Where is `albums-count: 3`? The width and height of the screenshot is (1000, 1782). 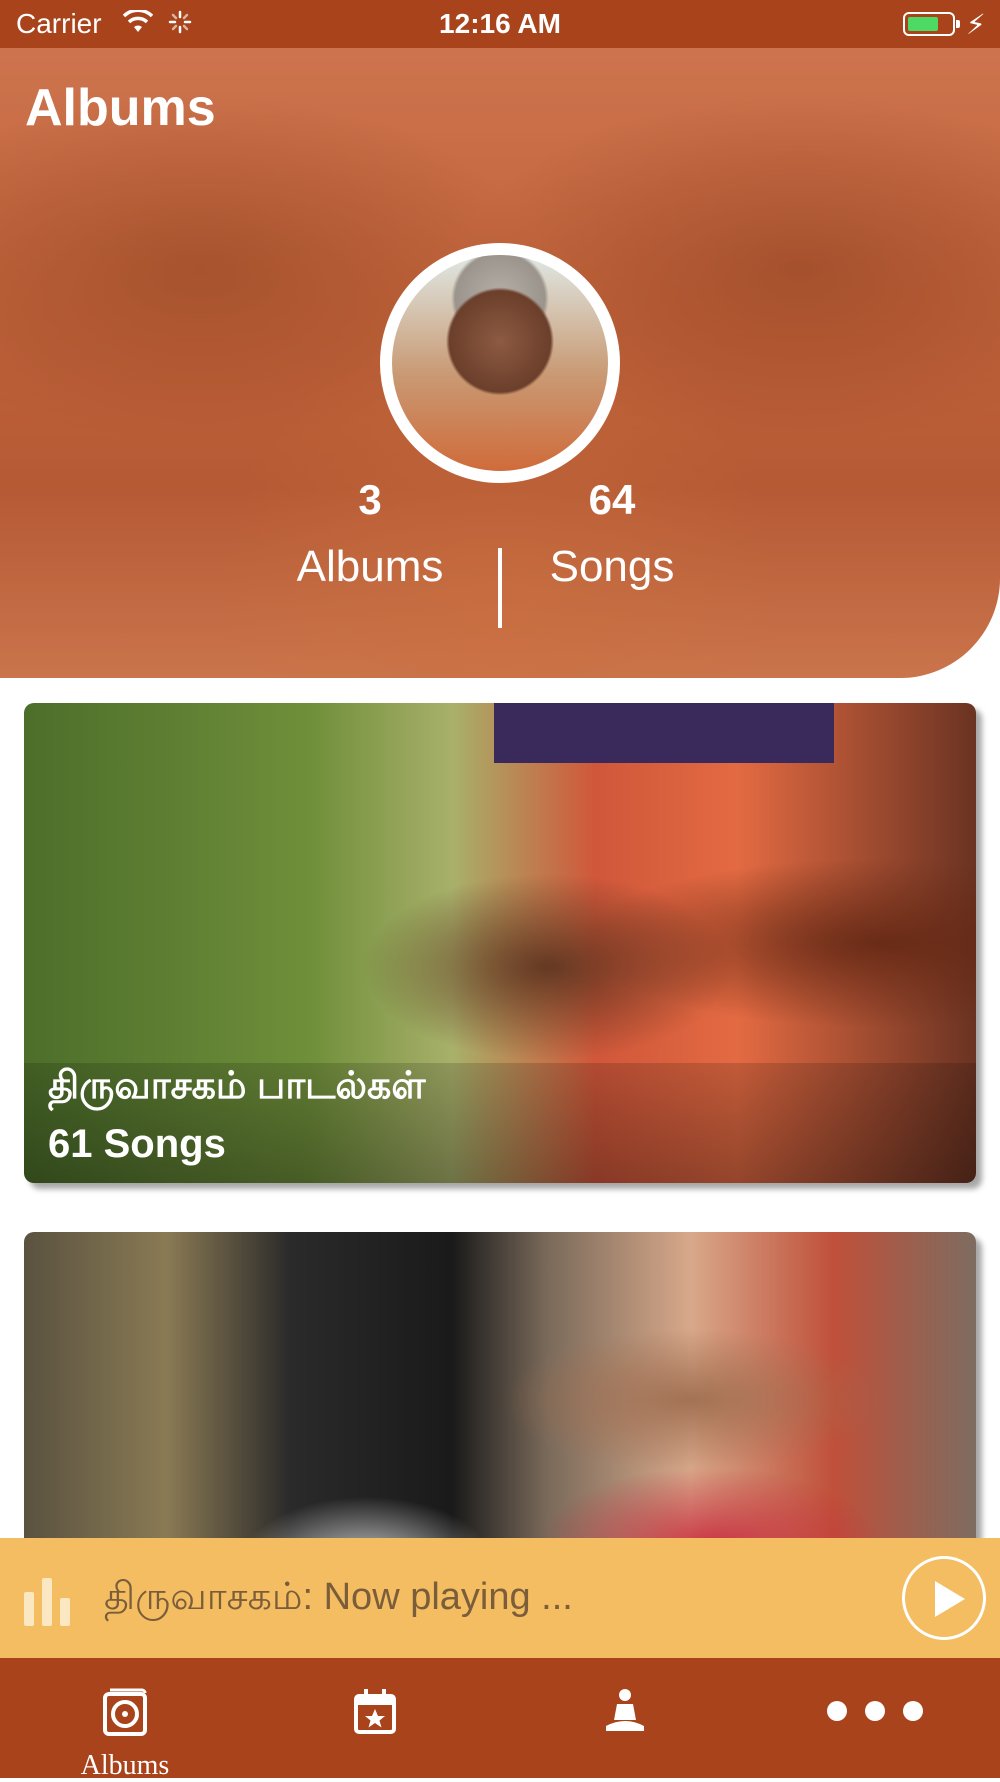
albums-count: 3 is located at coordinates (370, 499).